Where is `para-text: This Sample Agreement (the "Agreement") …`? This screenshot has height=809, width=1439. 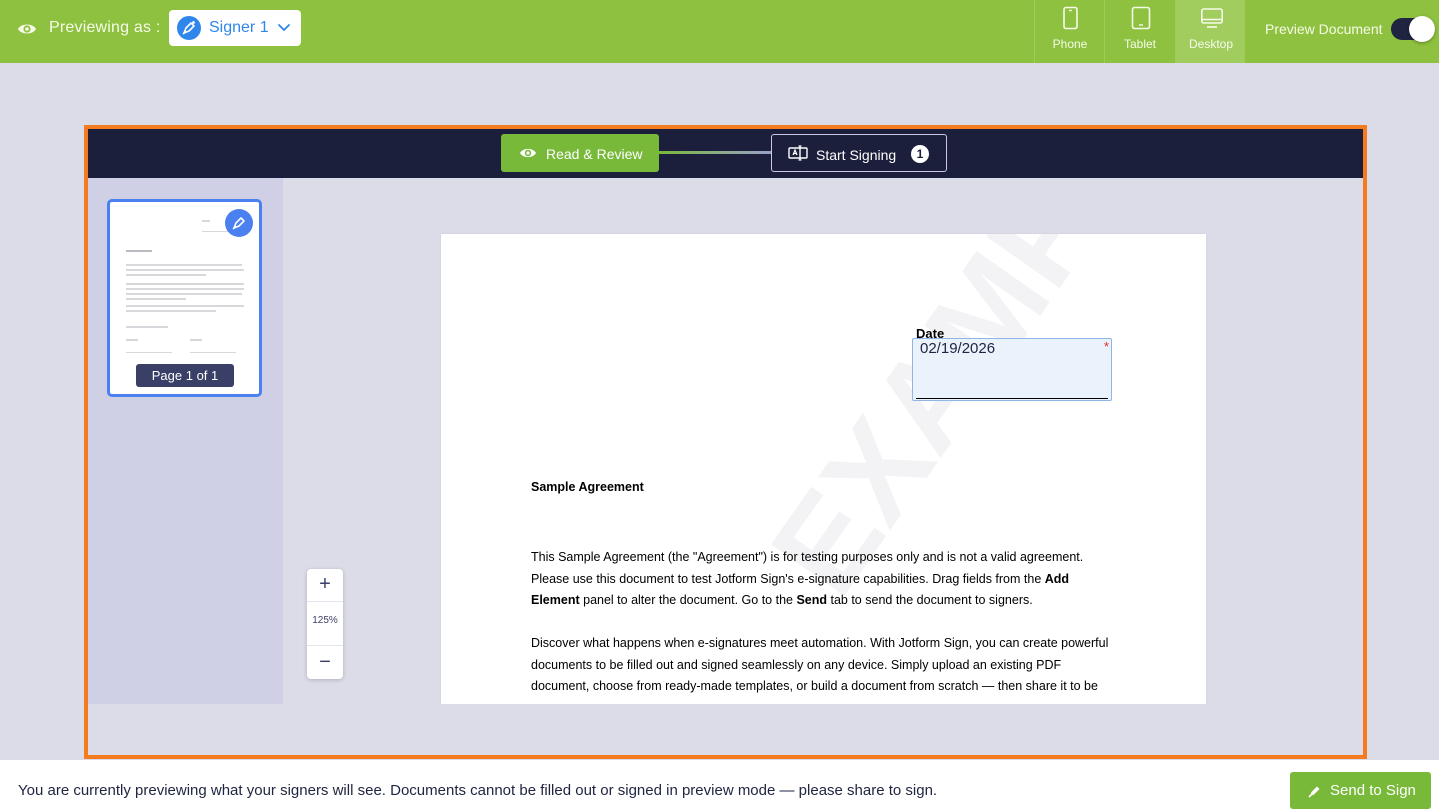 para-text: This Sample Agreement (the "Agreement") … is located at coordinates (807, 568).